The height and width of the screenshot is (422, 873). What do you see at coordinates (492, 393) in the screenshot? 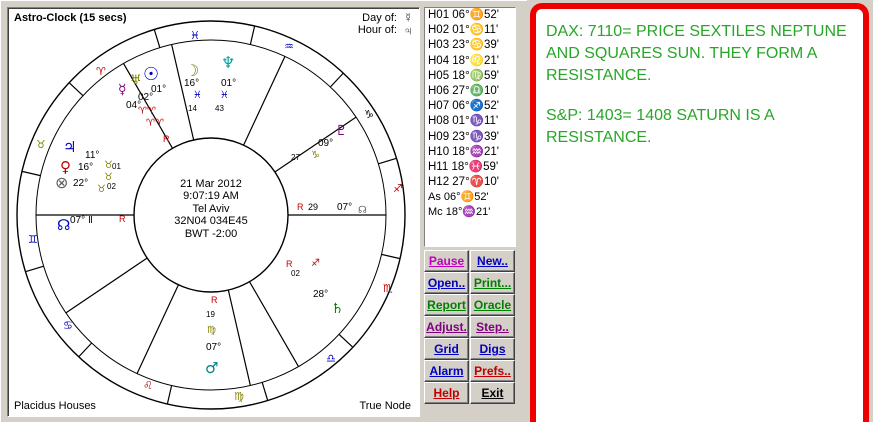
I see `exit-button: Exit` at bounding box center [492, 393].